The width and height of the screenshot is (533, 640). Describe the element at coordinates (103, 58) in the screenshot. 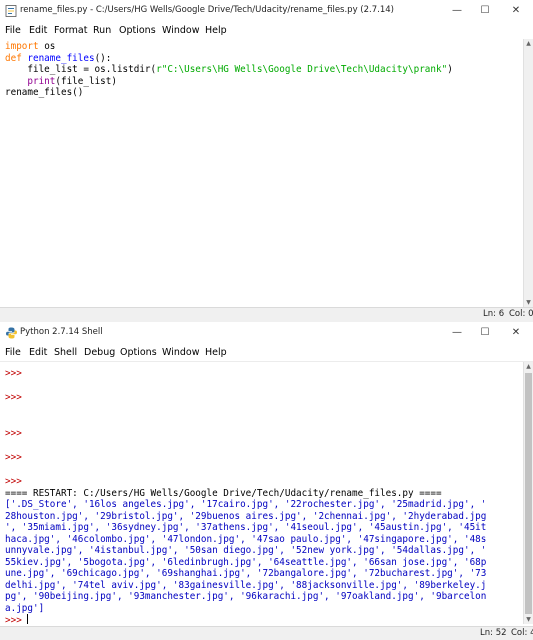

I see `code-text: ():` at that location.